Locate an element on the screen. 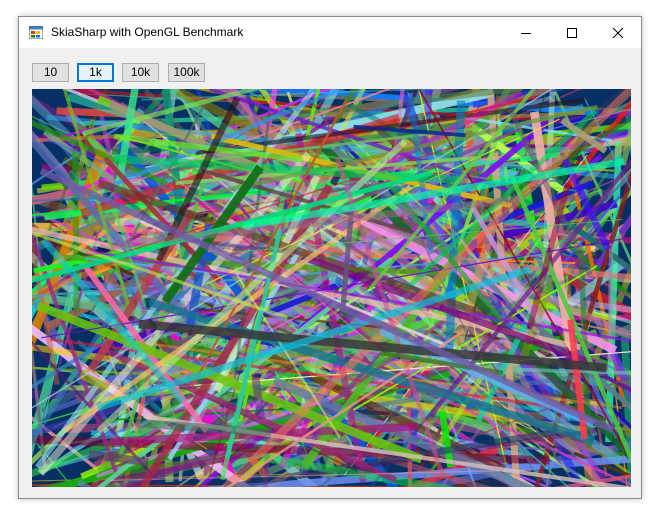 The image size is (669, 521). button-1k: 1k is located at coordinates (95, 72).